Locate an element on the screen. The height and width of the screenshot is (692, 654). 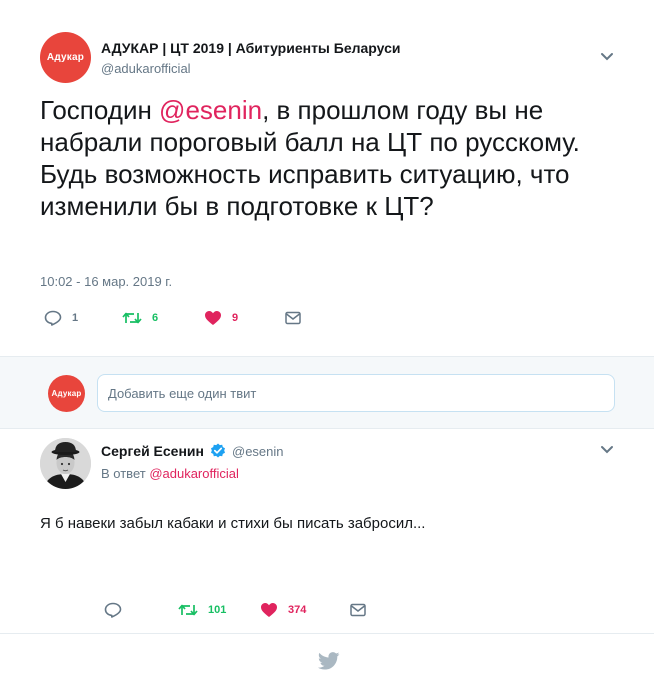
like-button: 374 is located at coordinates (283, 610).